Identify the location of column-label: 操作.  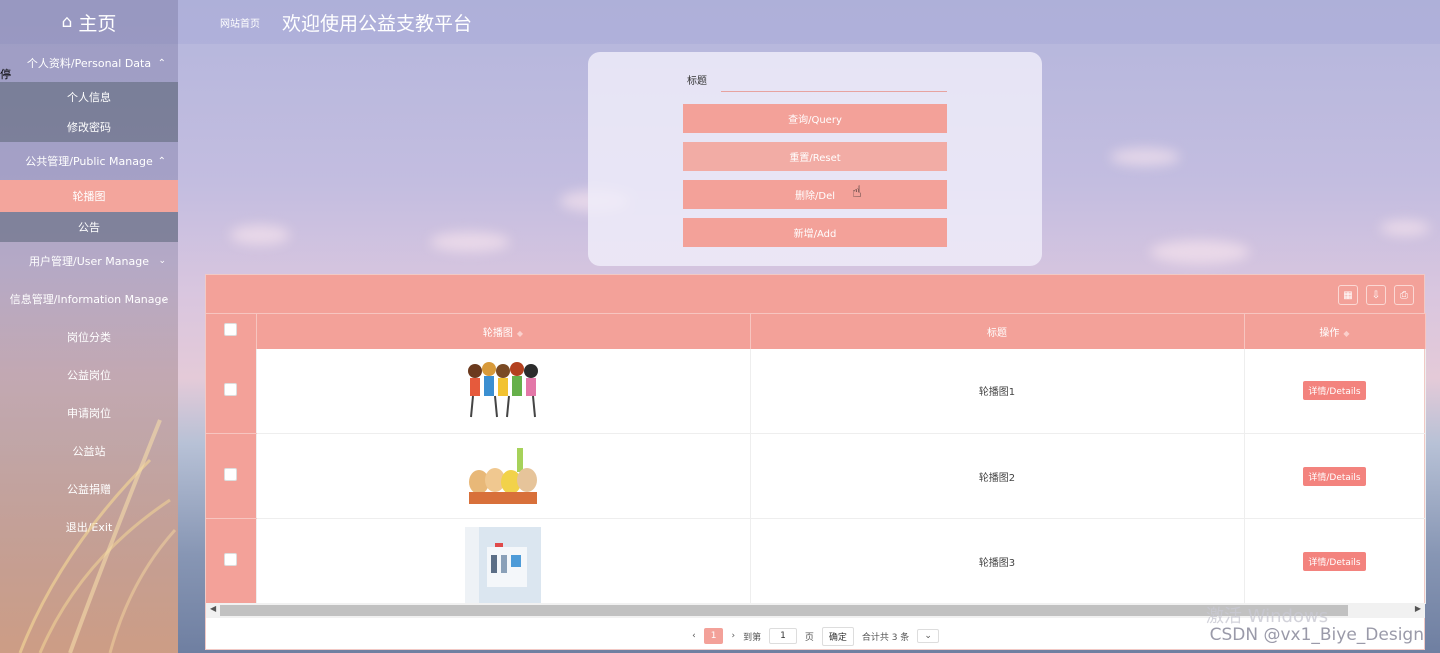
(1329, 333).